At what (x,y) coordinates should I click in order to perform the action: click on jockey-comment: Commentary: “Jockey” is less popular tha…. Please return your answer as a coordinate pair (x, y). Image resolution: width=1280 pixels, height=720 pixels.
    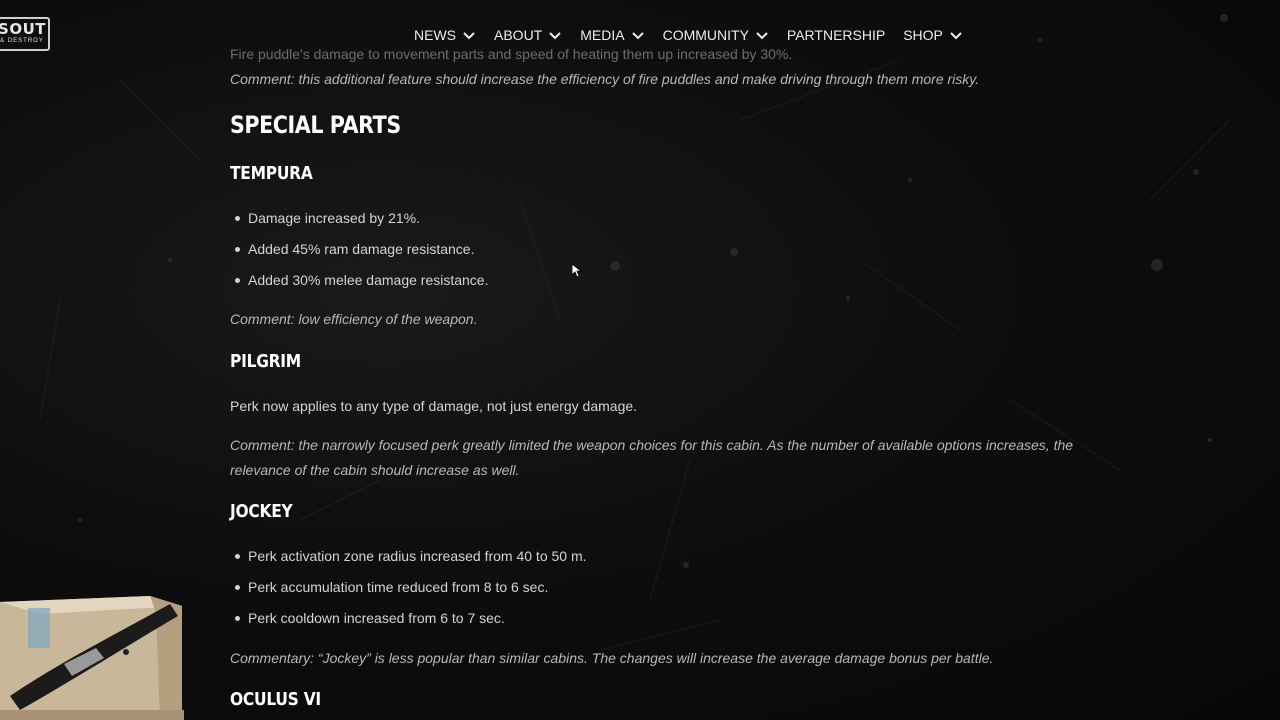
    Looking at the image, I should click on (612, 658).